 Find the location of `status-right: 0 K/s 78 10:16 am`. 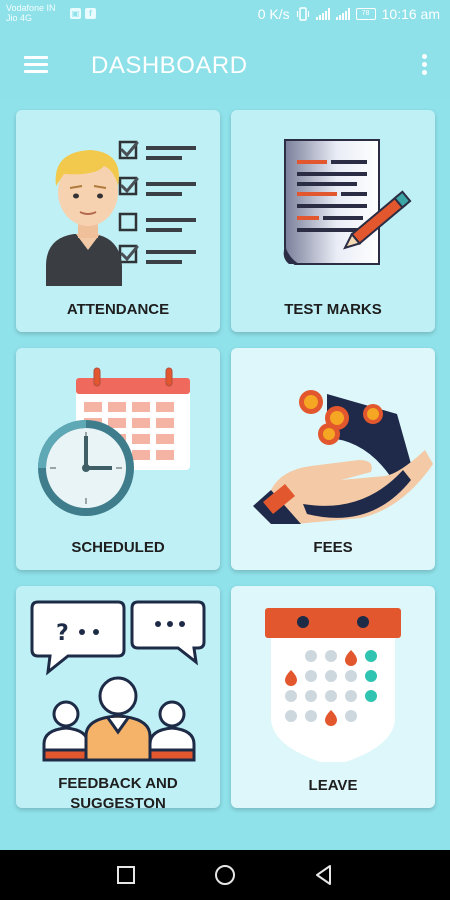

status-right: 0 K/s 78 10:16 am is located at coordinates (349, 14).